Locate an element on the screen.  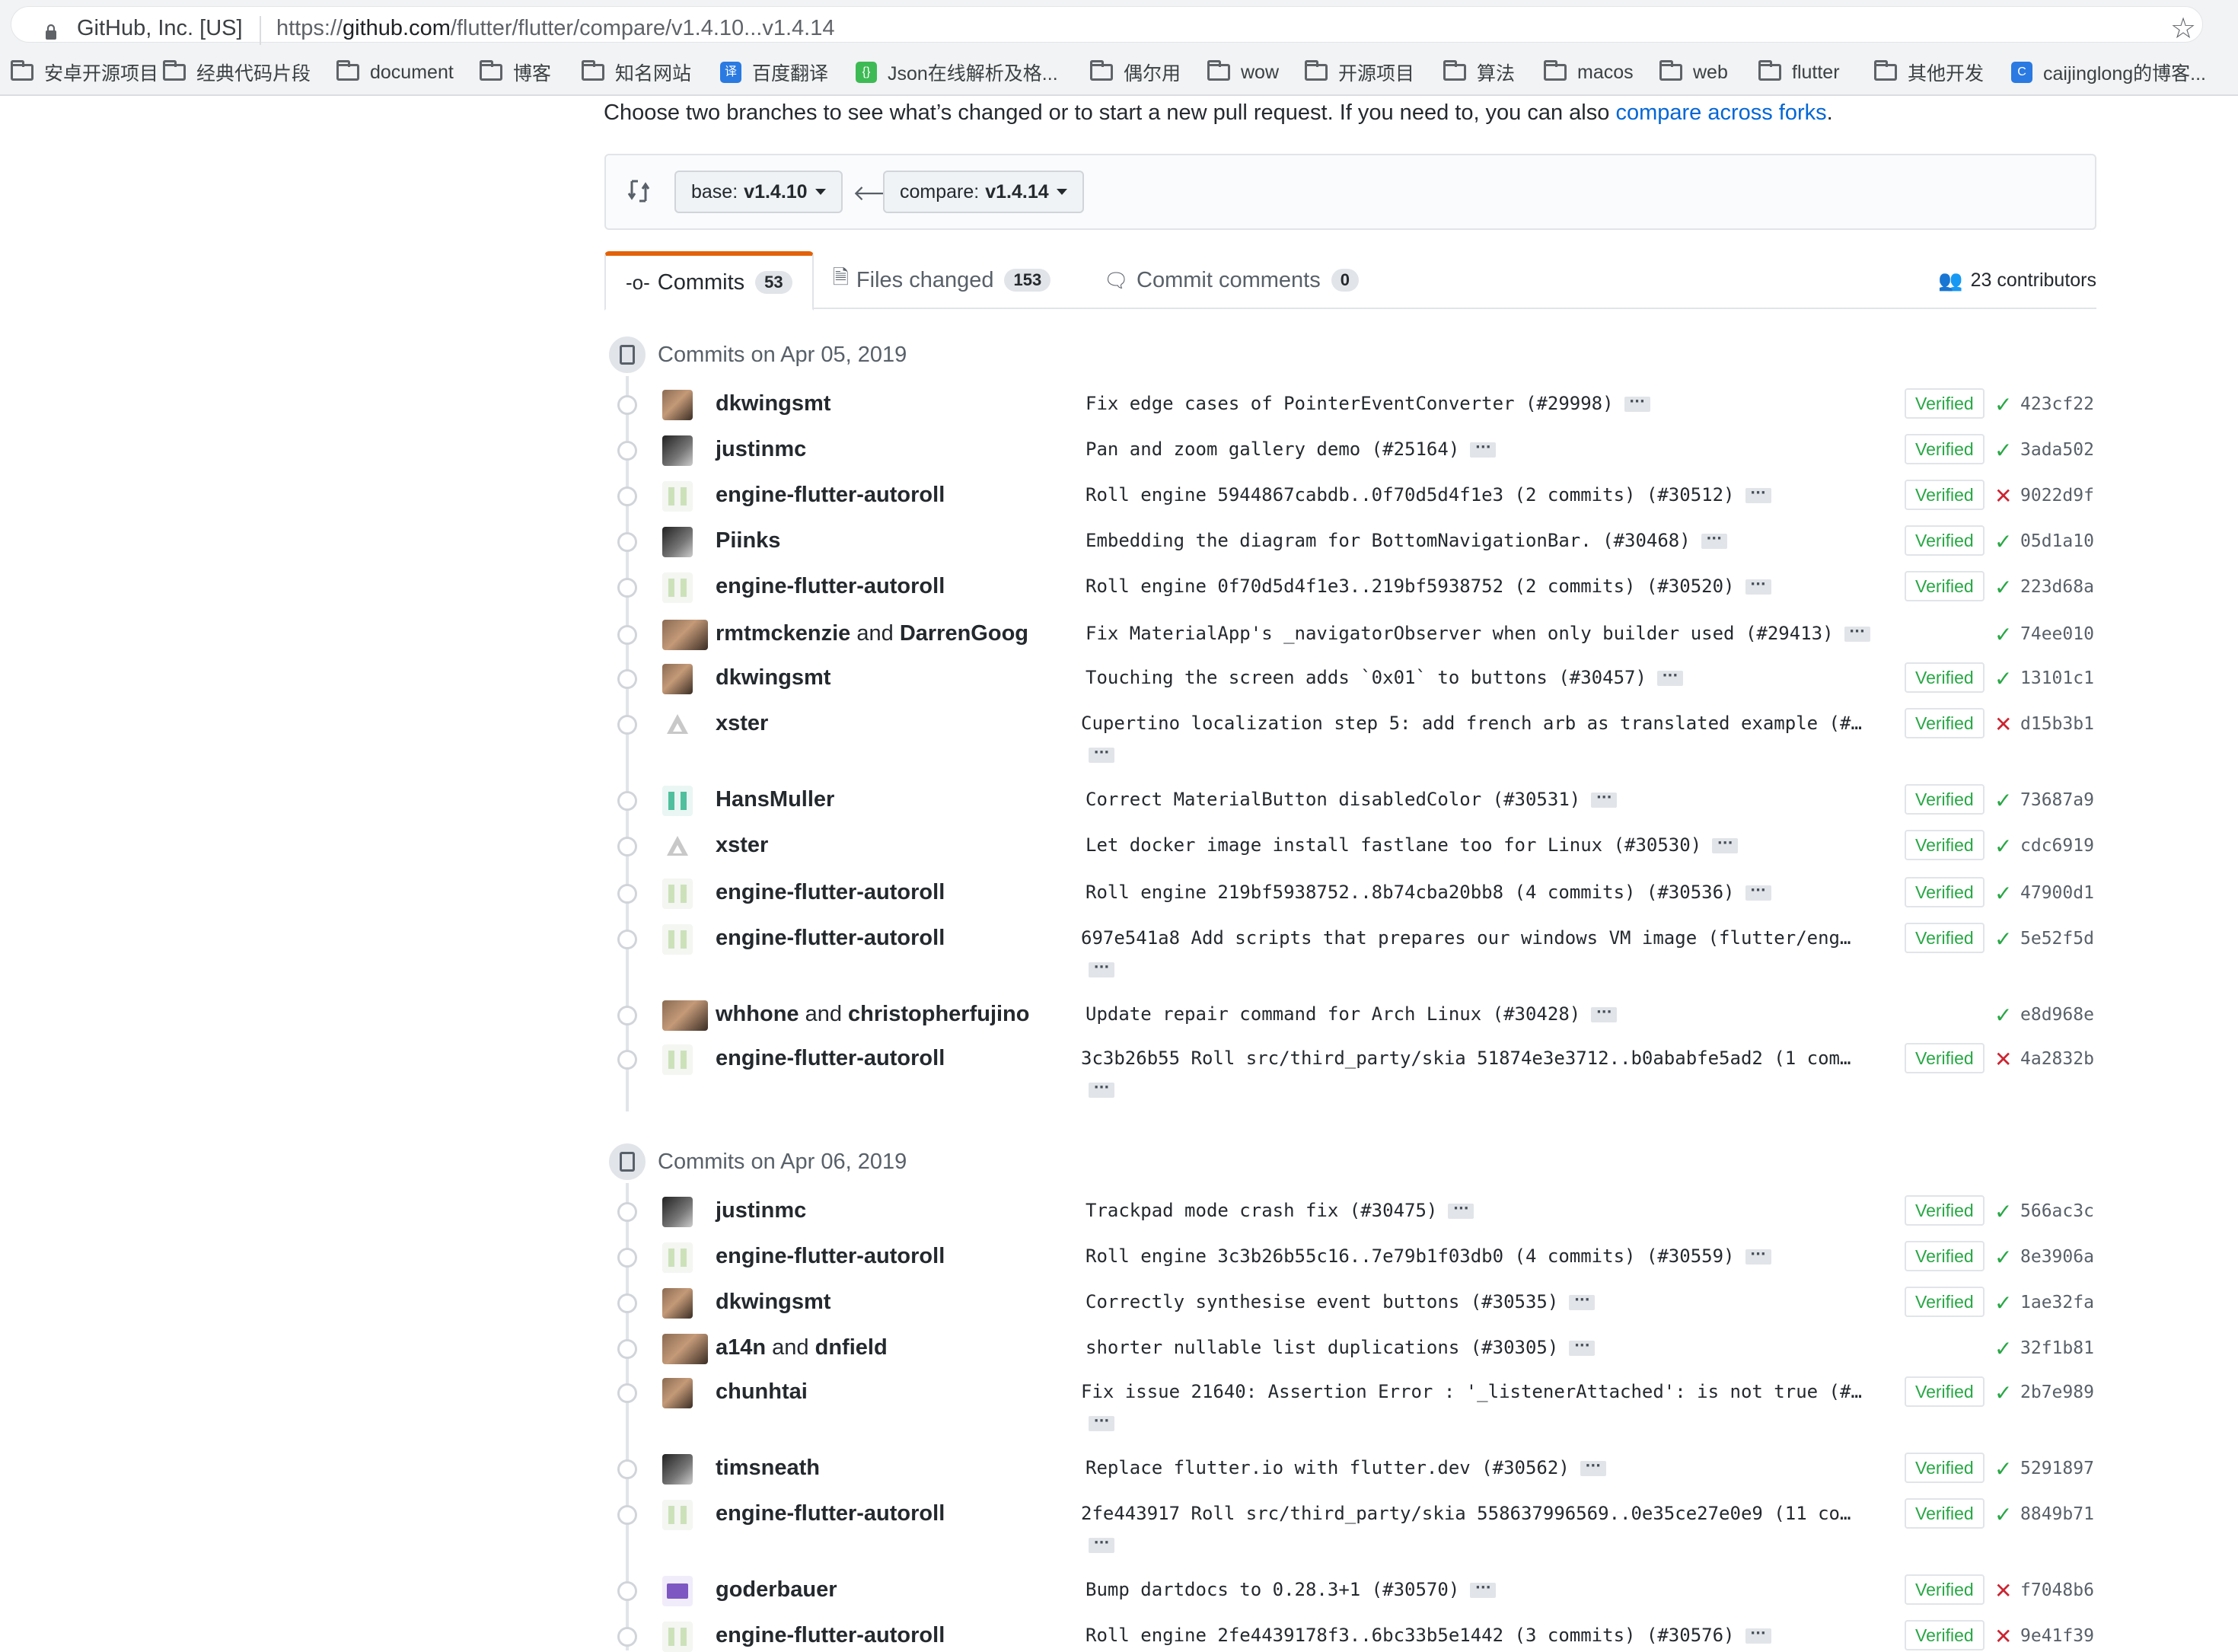
author-link: HansMuller is located at coordinates (775, 799).